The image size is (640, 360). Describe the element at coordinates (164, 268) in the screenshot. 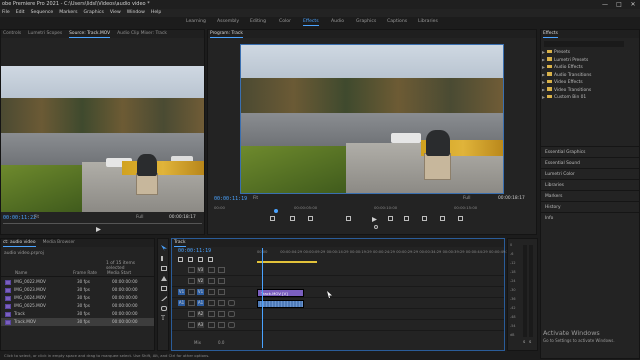

I see `ripple-edit-tool-icon` at that location.